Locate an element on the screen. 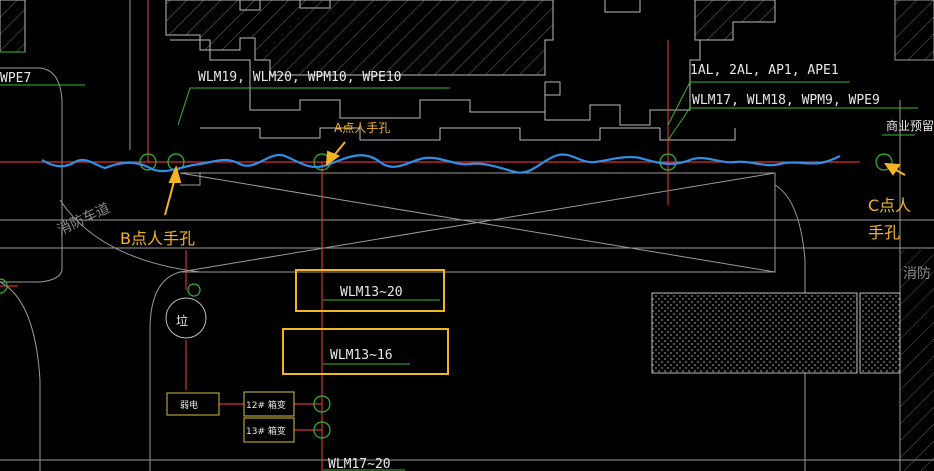  blue-wave-line is located at coordinates (441, 163).